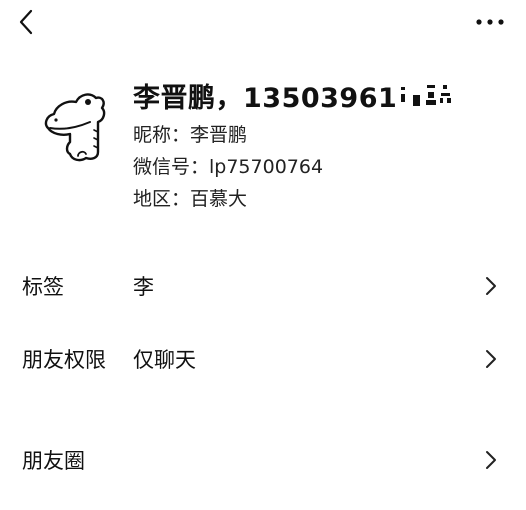 The width and height of the screenshot is (526, 510). Describe the element at coordinates (43, 287) in the screenshot. I see `tags-label: 标签` at that location.